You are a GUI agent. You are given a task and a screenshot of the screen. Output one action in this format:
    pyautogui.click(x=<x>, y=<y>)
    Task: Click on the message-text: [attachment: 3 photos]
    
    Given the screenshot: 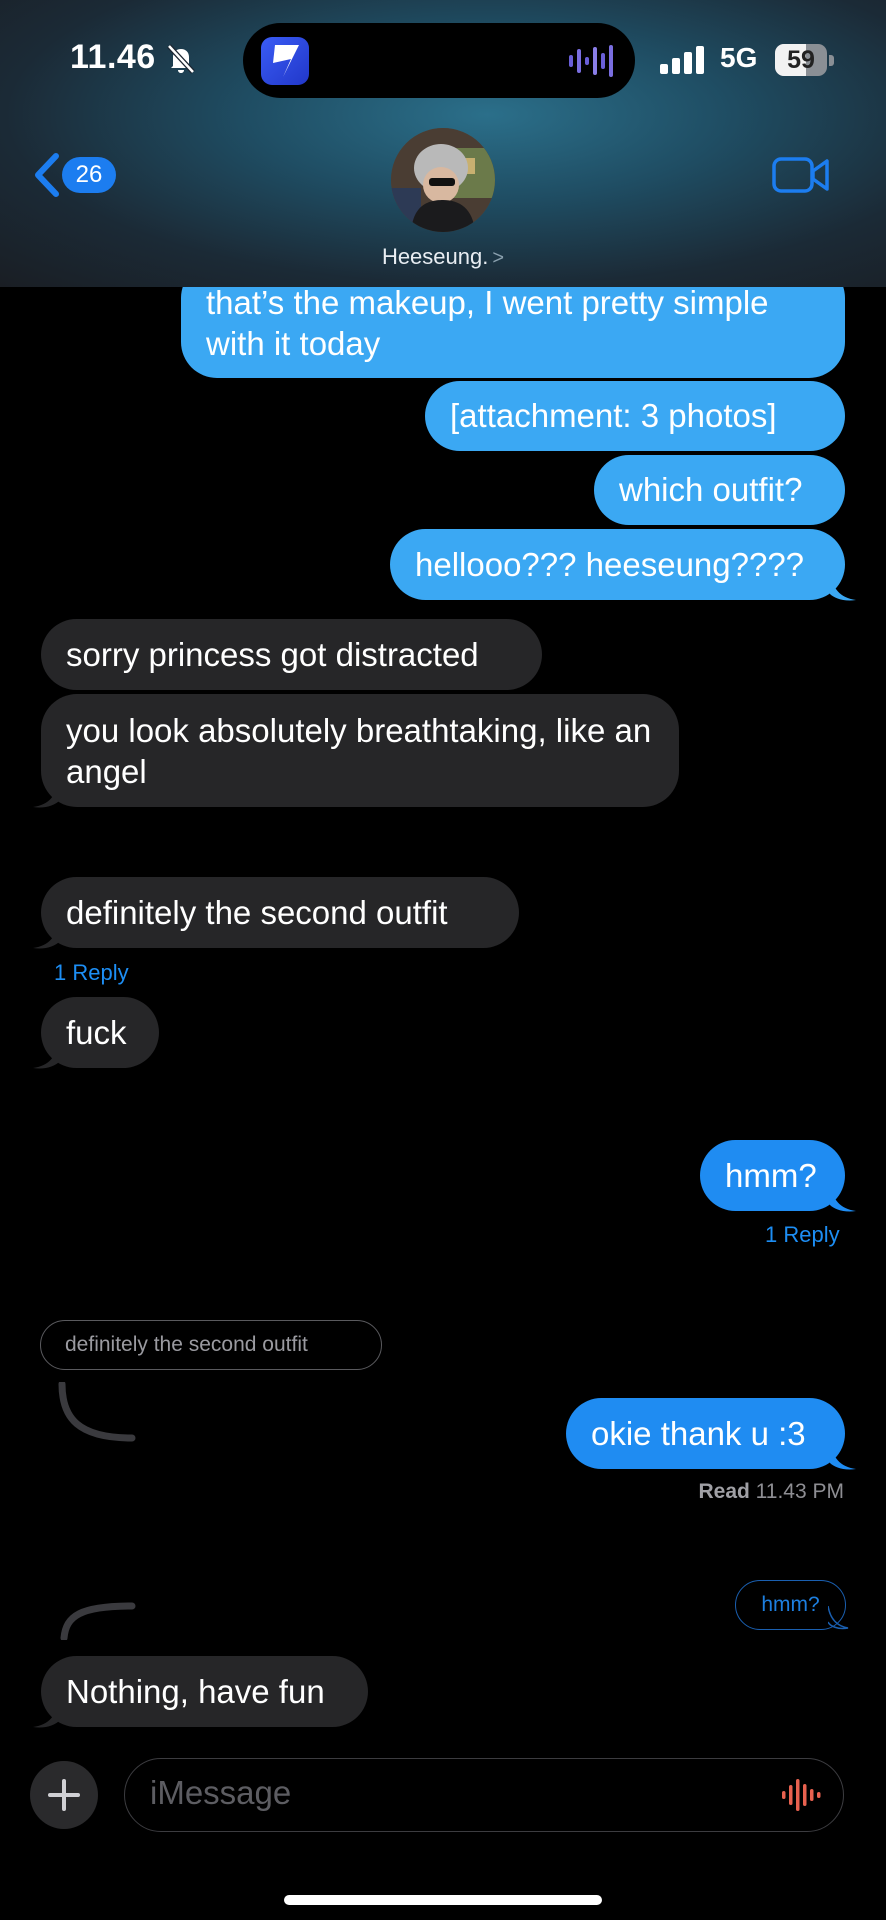 What is the action you would take?
    pyautogui.click(x=613, y=415)
    